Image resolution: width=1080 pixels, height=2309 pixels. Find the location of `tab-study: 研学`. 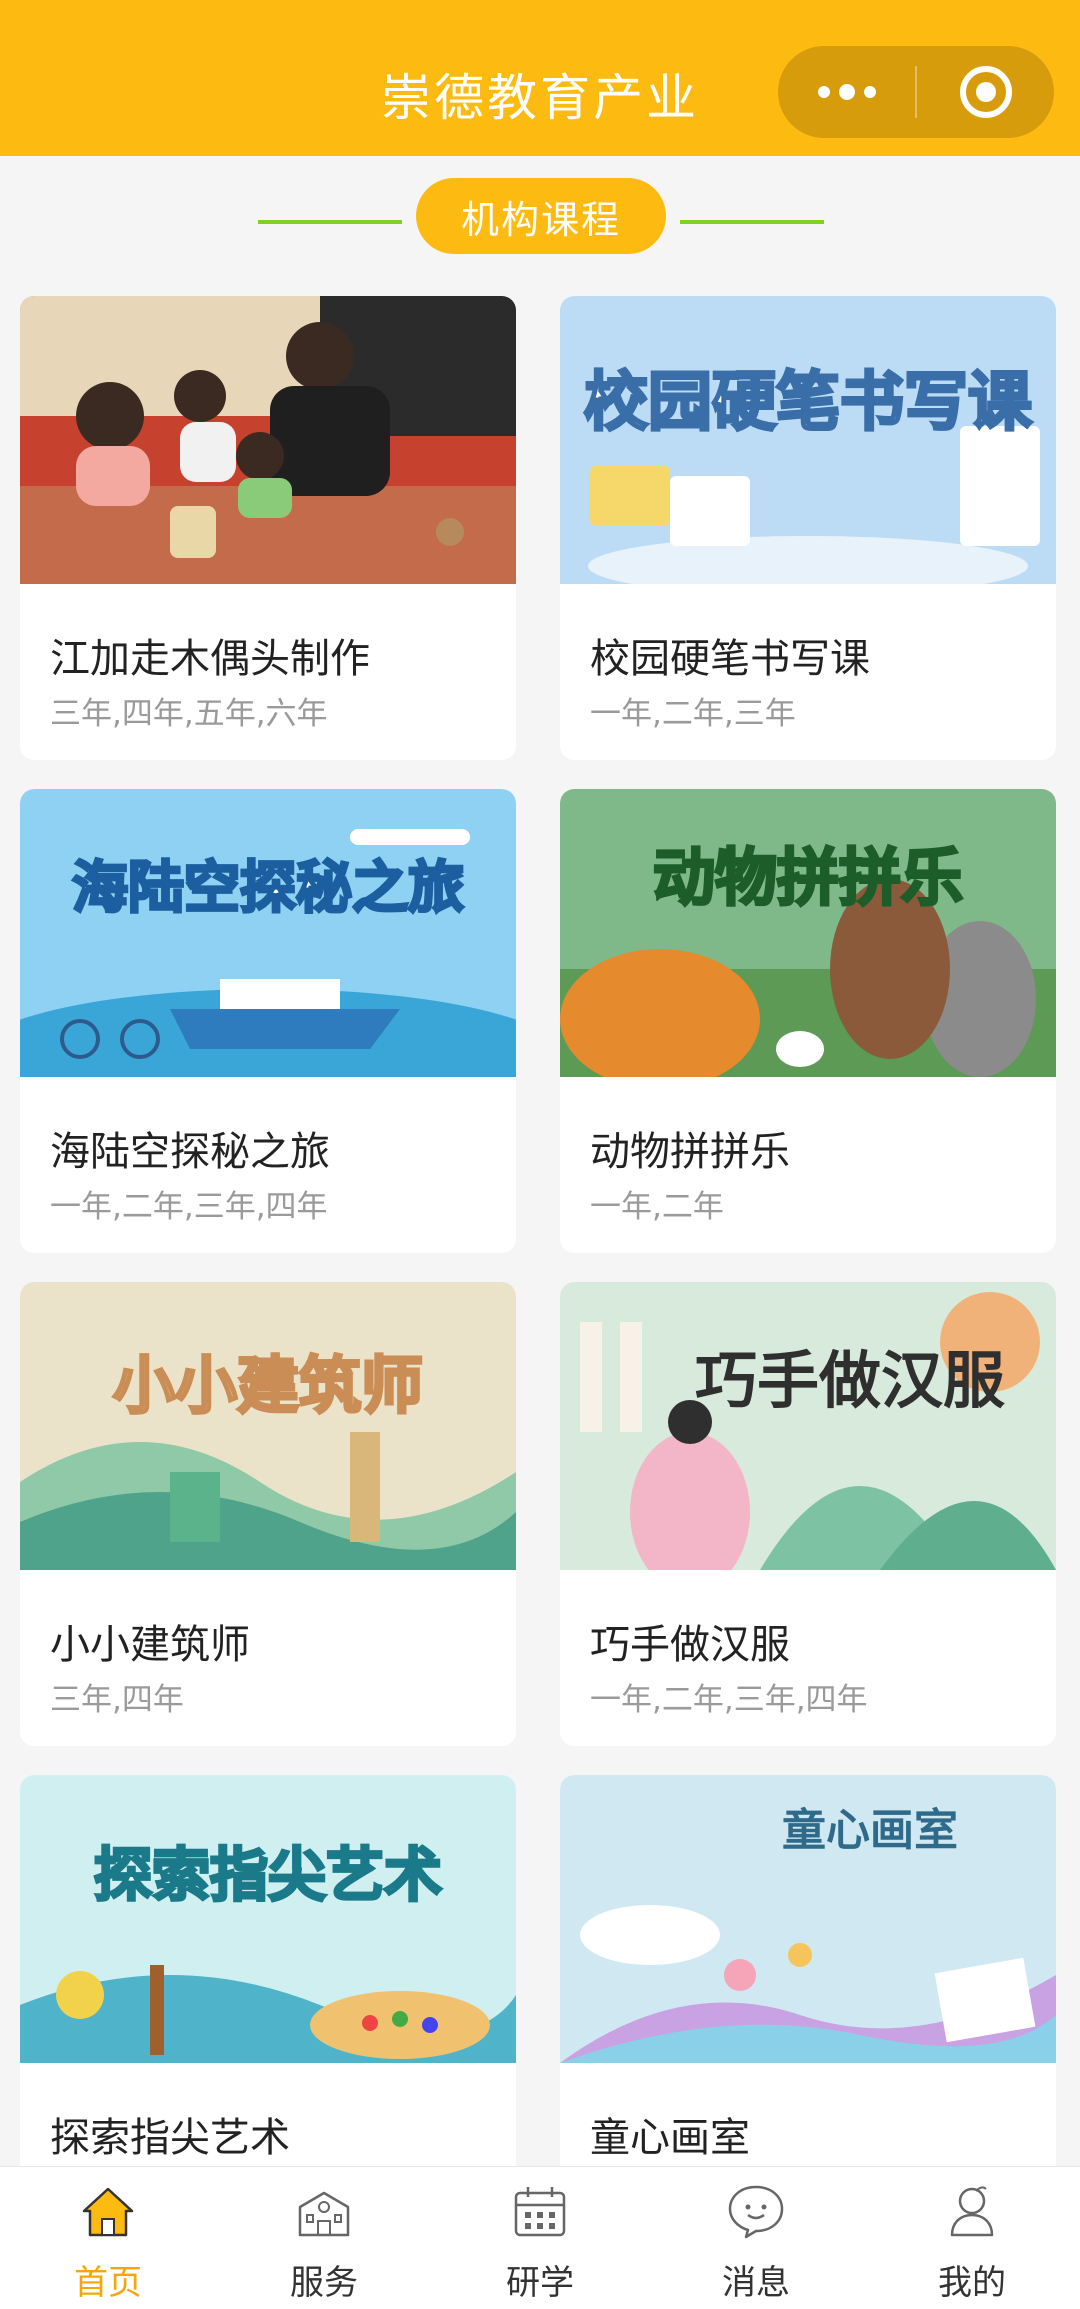

tab-study: 研学 is located at coordinates (540, 2238).